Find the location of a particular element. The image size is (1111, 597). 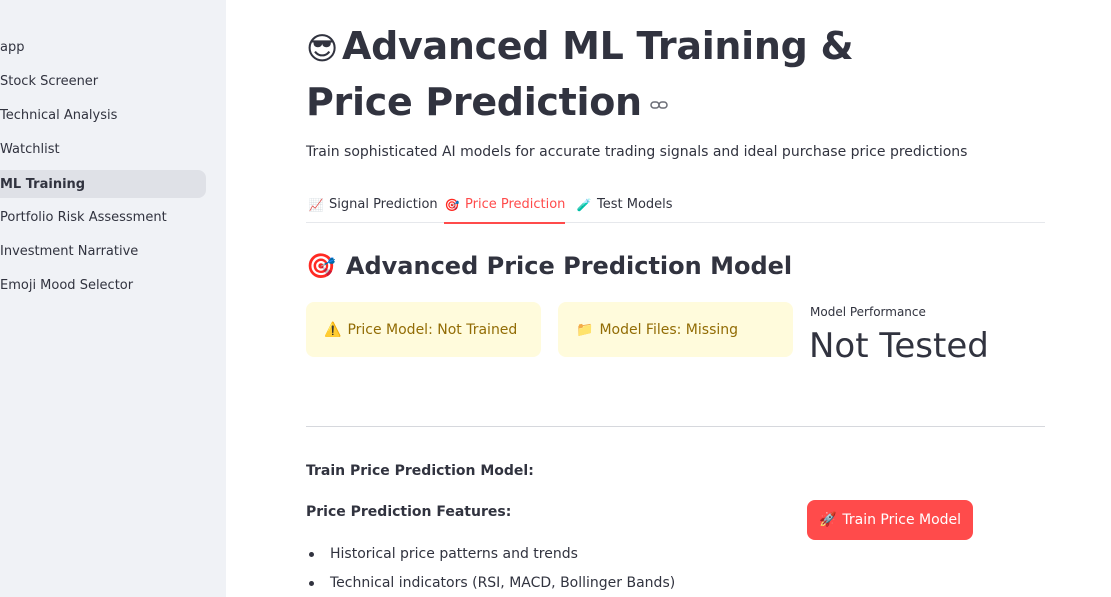

tab-label: Price Prediction is located at coordinates (515, 204).